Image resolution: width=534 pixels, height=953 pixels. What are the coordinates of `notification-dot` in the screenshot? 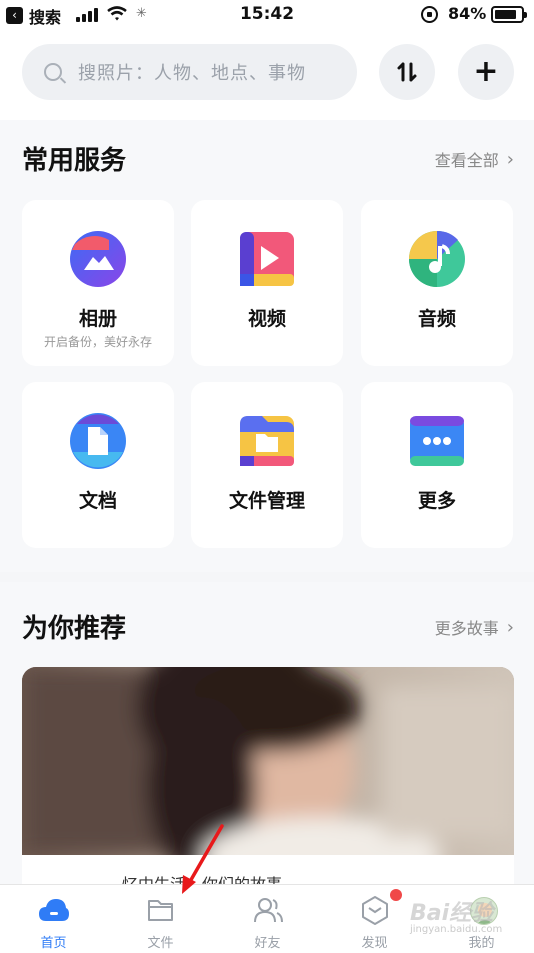 It's located at (396, 895).